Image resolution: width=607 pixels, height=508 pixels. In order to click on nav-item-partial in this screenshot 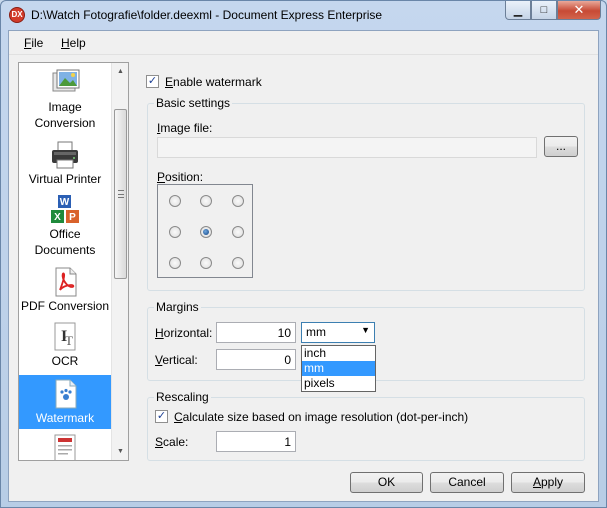, I will do `click(65, 446)`.